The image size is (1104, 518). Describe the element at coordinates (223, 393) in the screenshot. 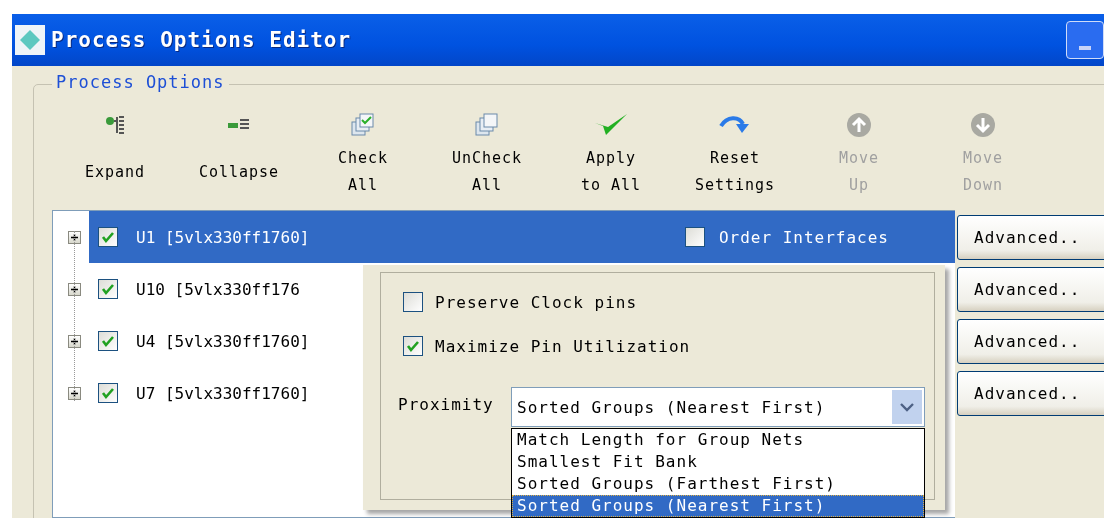

I see `tree-item-label: U7 [5vlx330ff1760]` at that location.